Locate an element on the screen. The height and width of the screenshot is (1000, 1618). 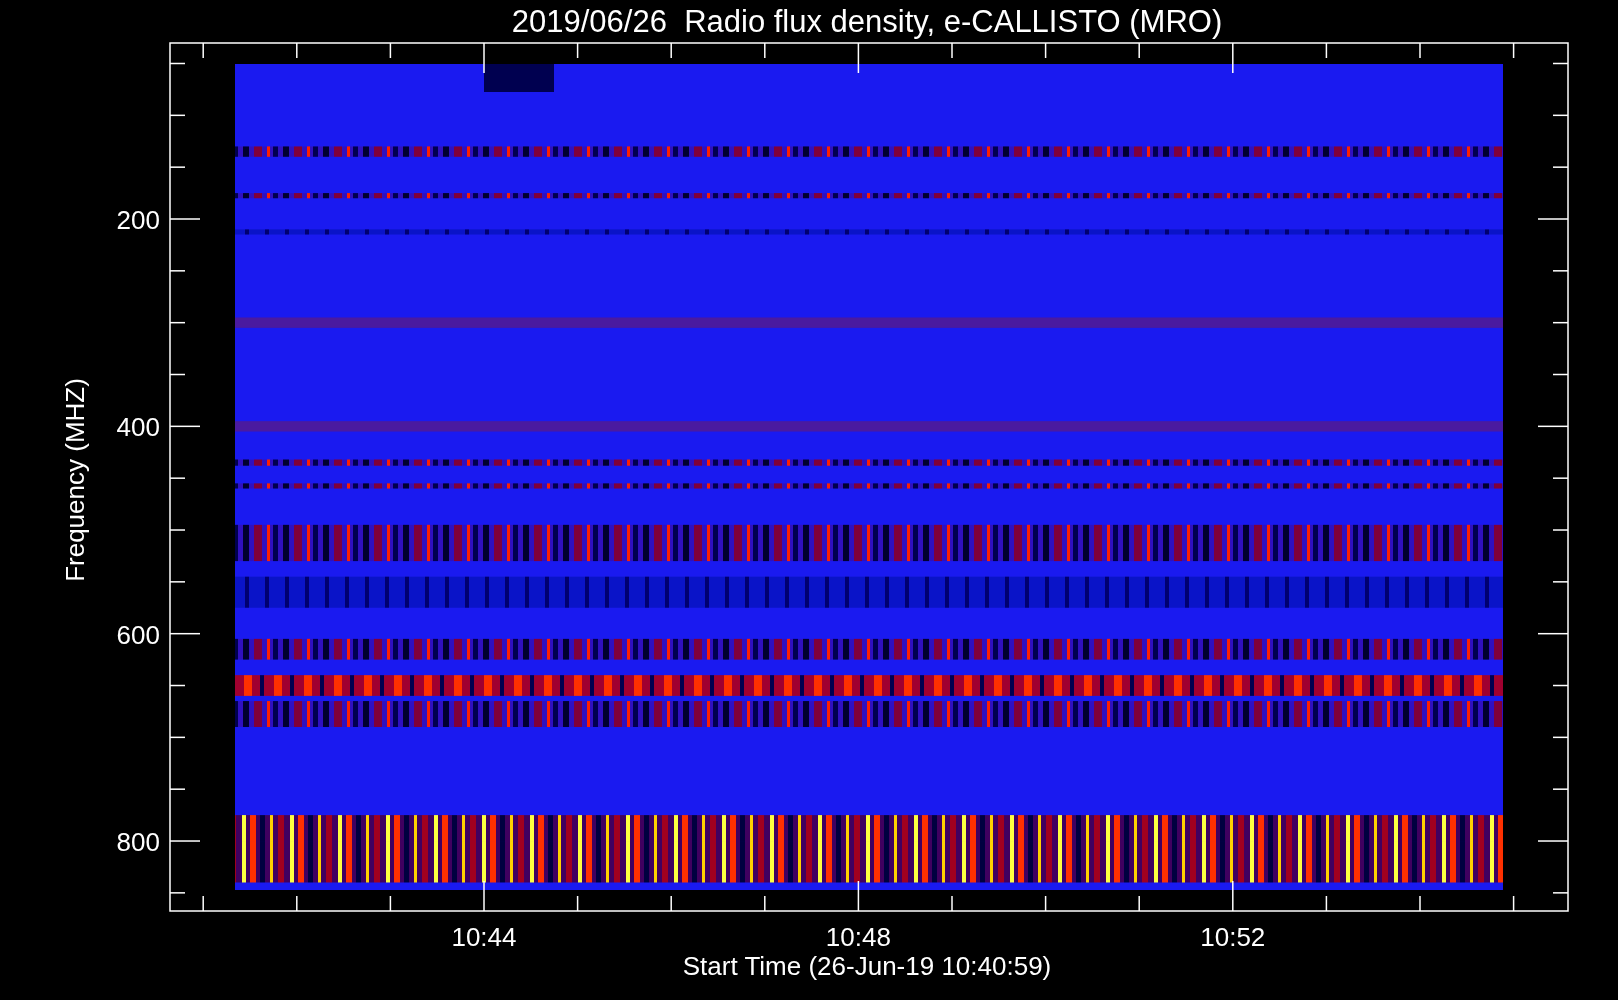
y-tick-label: 400 is located at coordinates (138, 427).